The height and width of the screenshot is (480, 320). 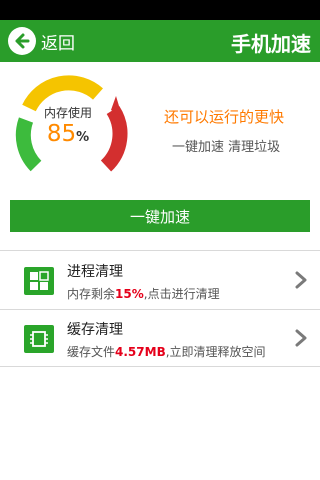 What do you see at coordinates (91, 294) in the screenshot?
I see `desc-prefix: 内存剩余` at bounding box center [91, 294].